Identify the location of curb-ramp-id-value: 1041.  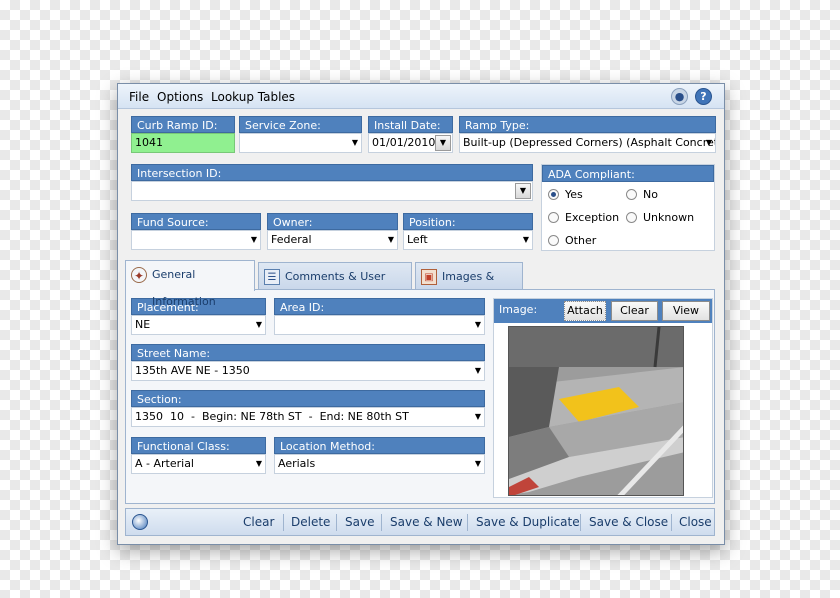
(149, 142).